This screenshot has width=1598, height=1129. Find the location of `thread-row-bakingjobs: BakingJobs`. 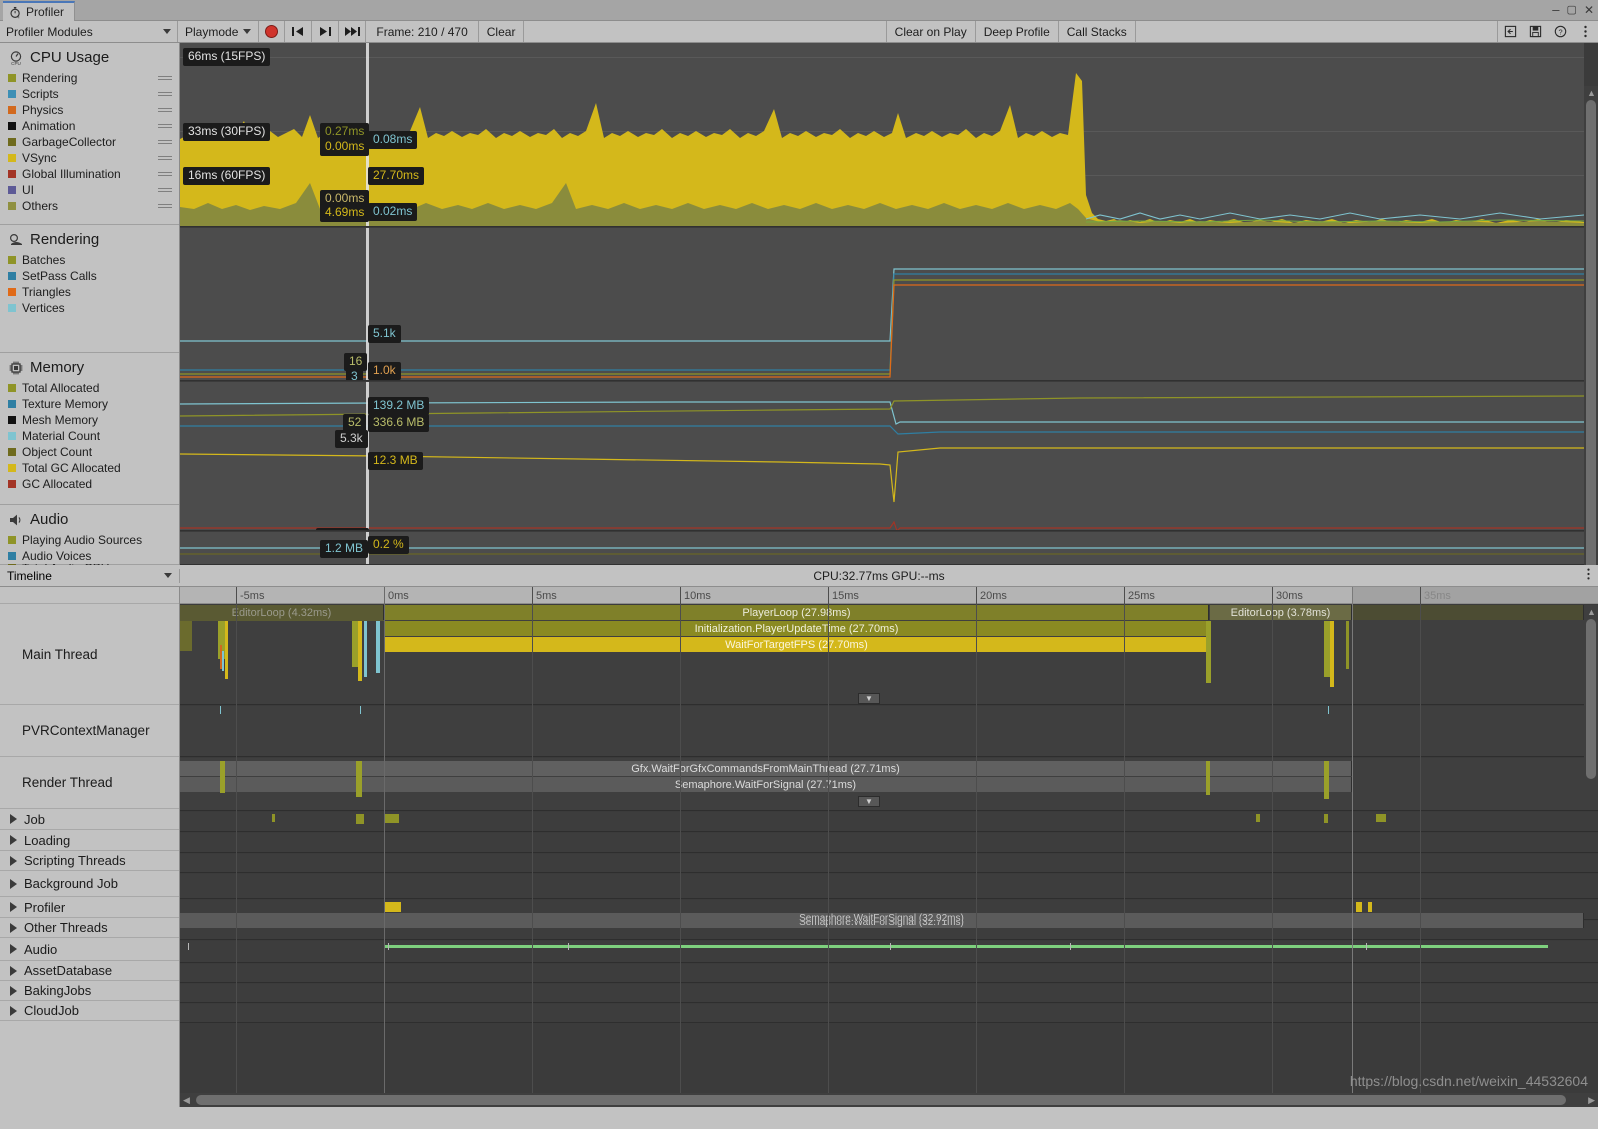

thread-row-bakingjobs: BakingJobs is located at coordinates (89, 991).